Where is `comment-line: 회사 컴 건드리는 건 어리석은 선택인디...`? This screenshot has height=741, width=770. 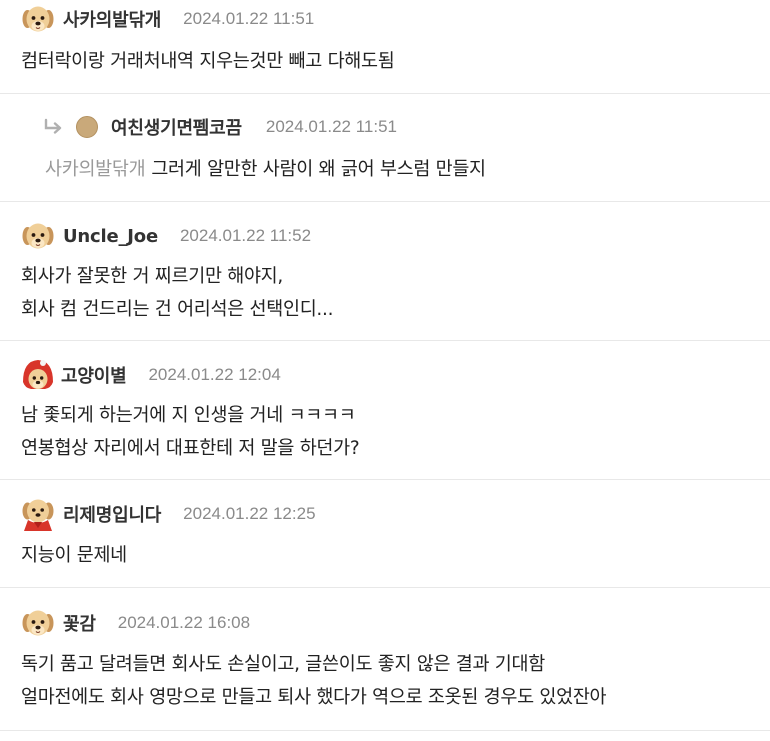
comment-line: 회사 컴 건드리는 건 어리석은 선택인디... is located at coordinates (177, 309).